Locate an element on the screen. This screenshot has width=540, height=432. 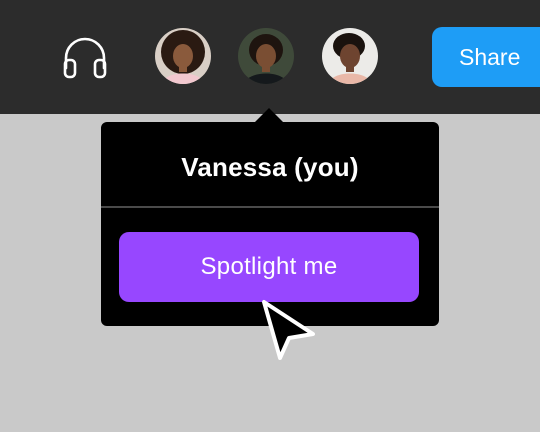
popover-user-name: Vanessa (you) is located at coordinates (270, 167).